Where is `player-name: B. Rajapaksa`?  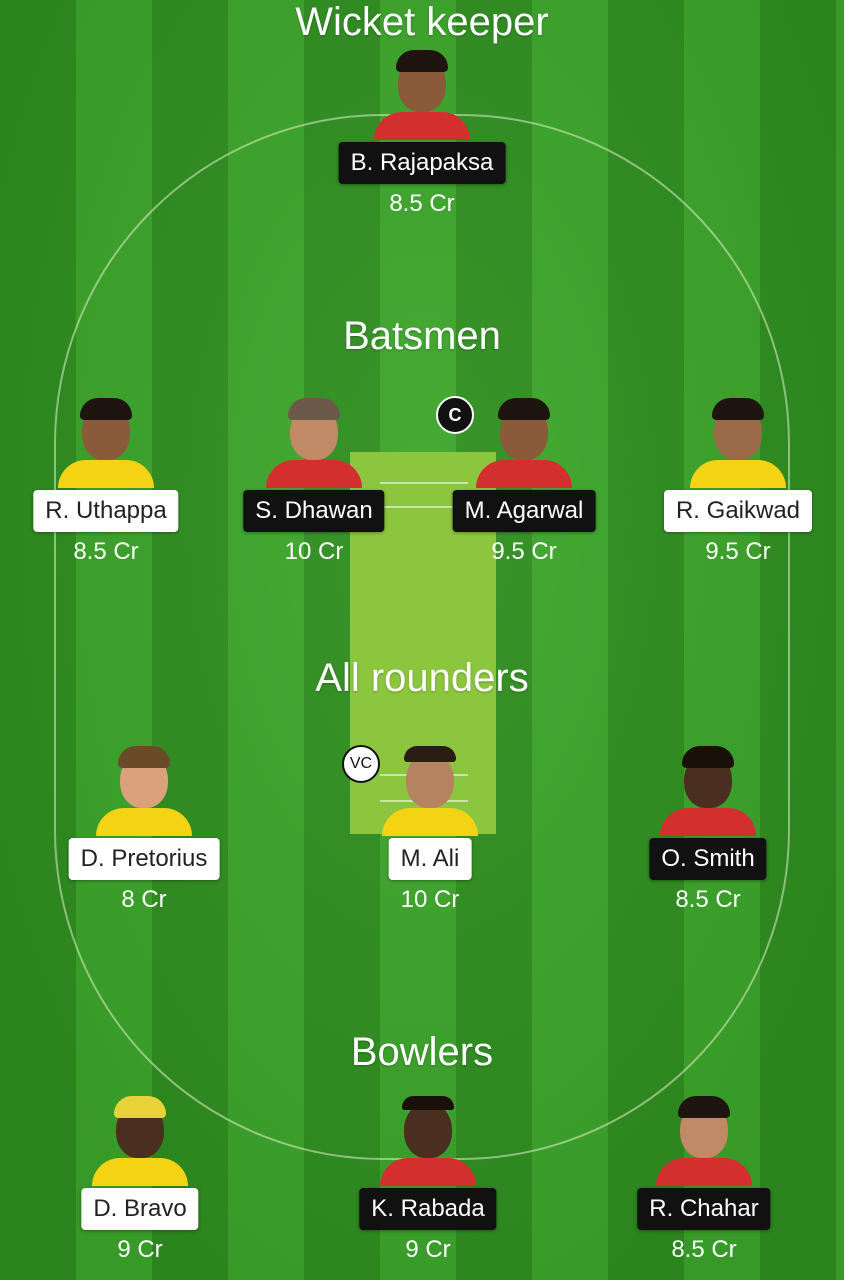 player-name: B. Rajapaksa is located at coordinates (422, 163).